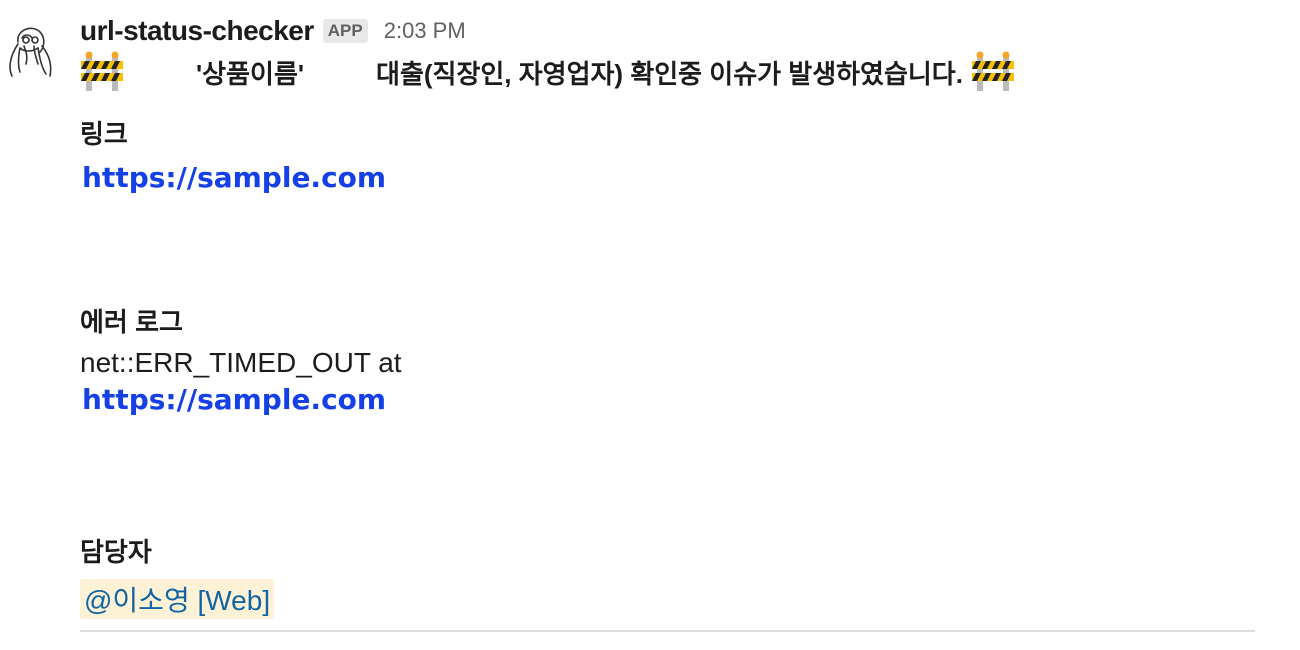 The height and width of the screenshot is (650, 1300). I want to click on owner-section: 담당자 @이소영 [Web], so click(177, 575).